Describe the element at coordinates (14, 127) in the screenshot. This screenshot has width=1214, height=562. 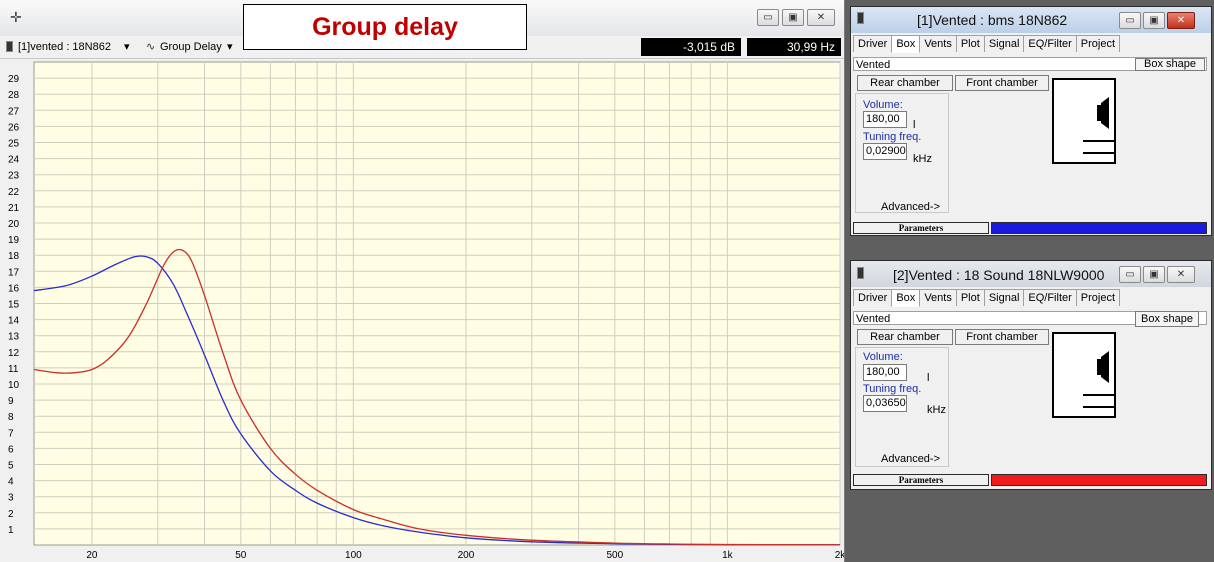
I see `y-tick-label: 26` at that location.